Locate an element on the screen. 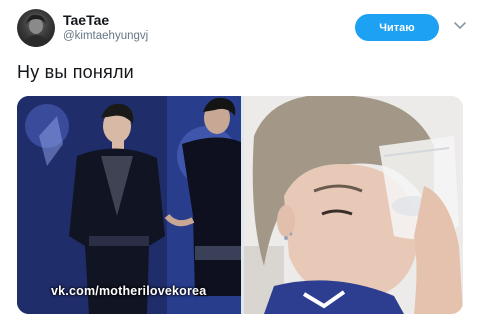 This screenshot has width=480, height=332. avatar-image is located at coordinates (36, 30).